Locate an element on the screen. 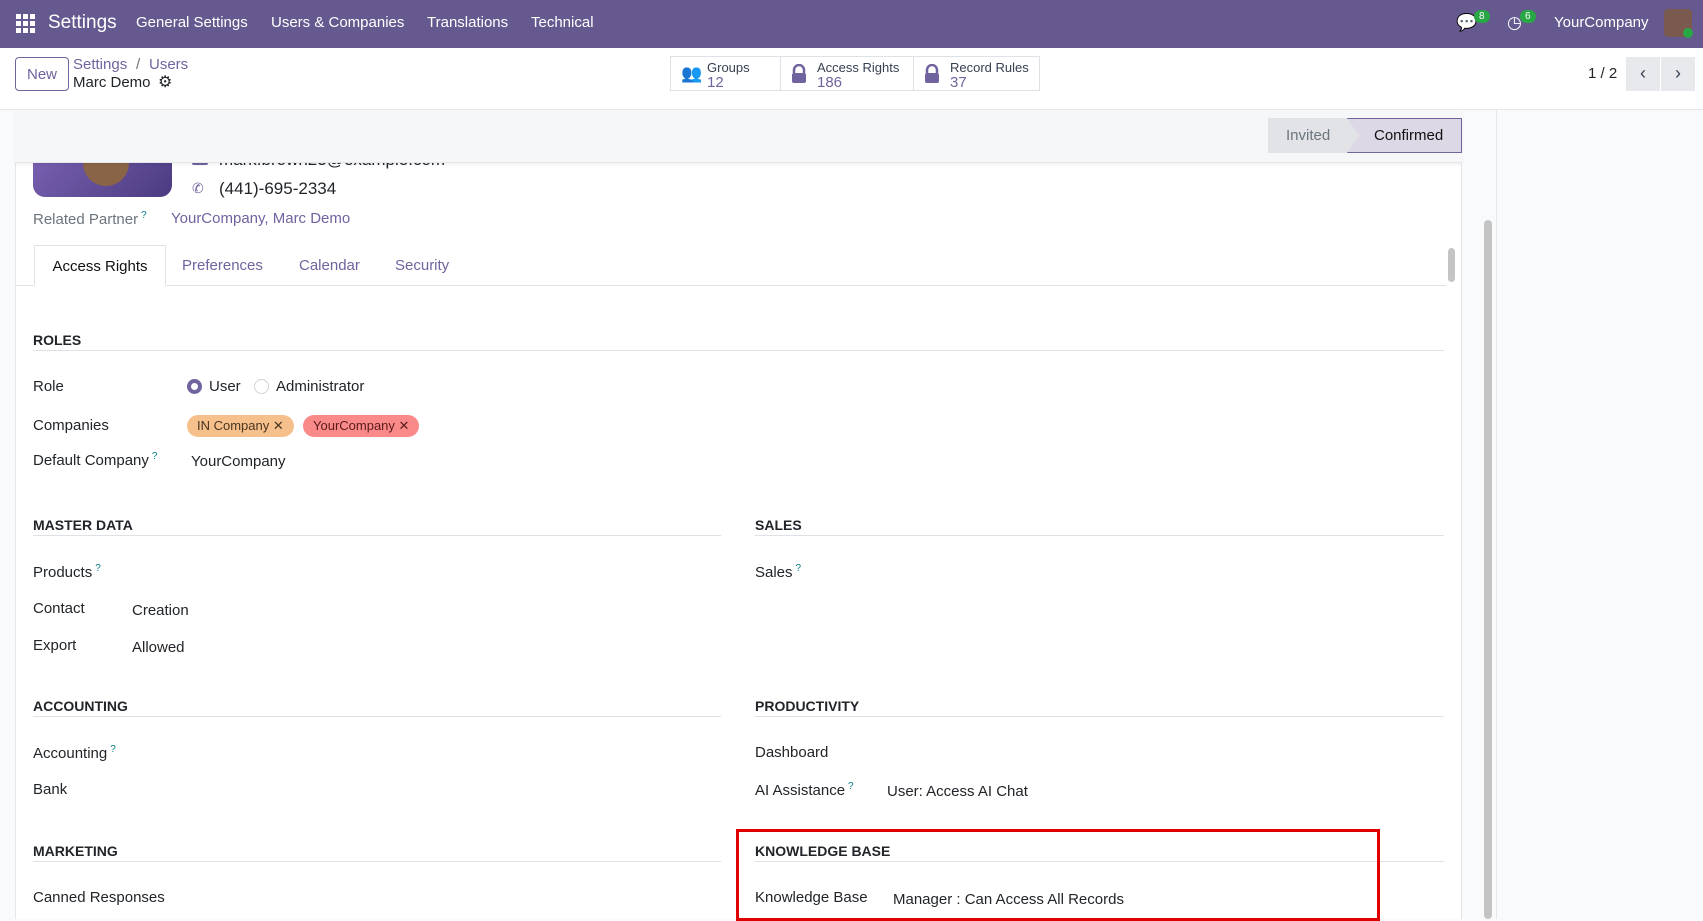 This screenshot has height=921, width=1703. online-status-icon is located at coordinates (1688, 33).